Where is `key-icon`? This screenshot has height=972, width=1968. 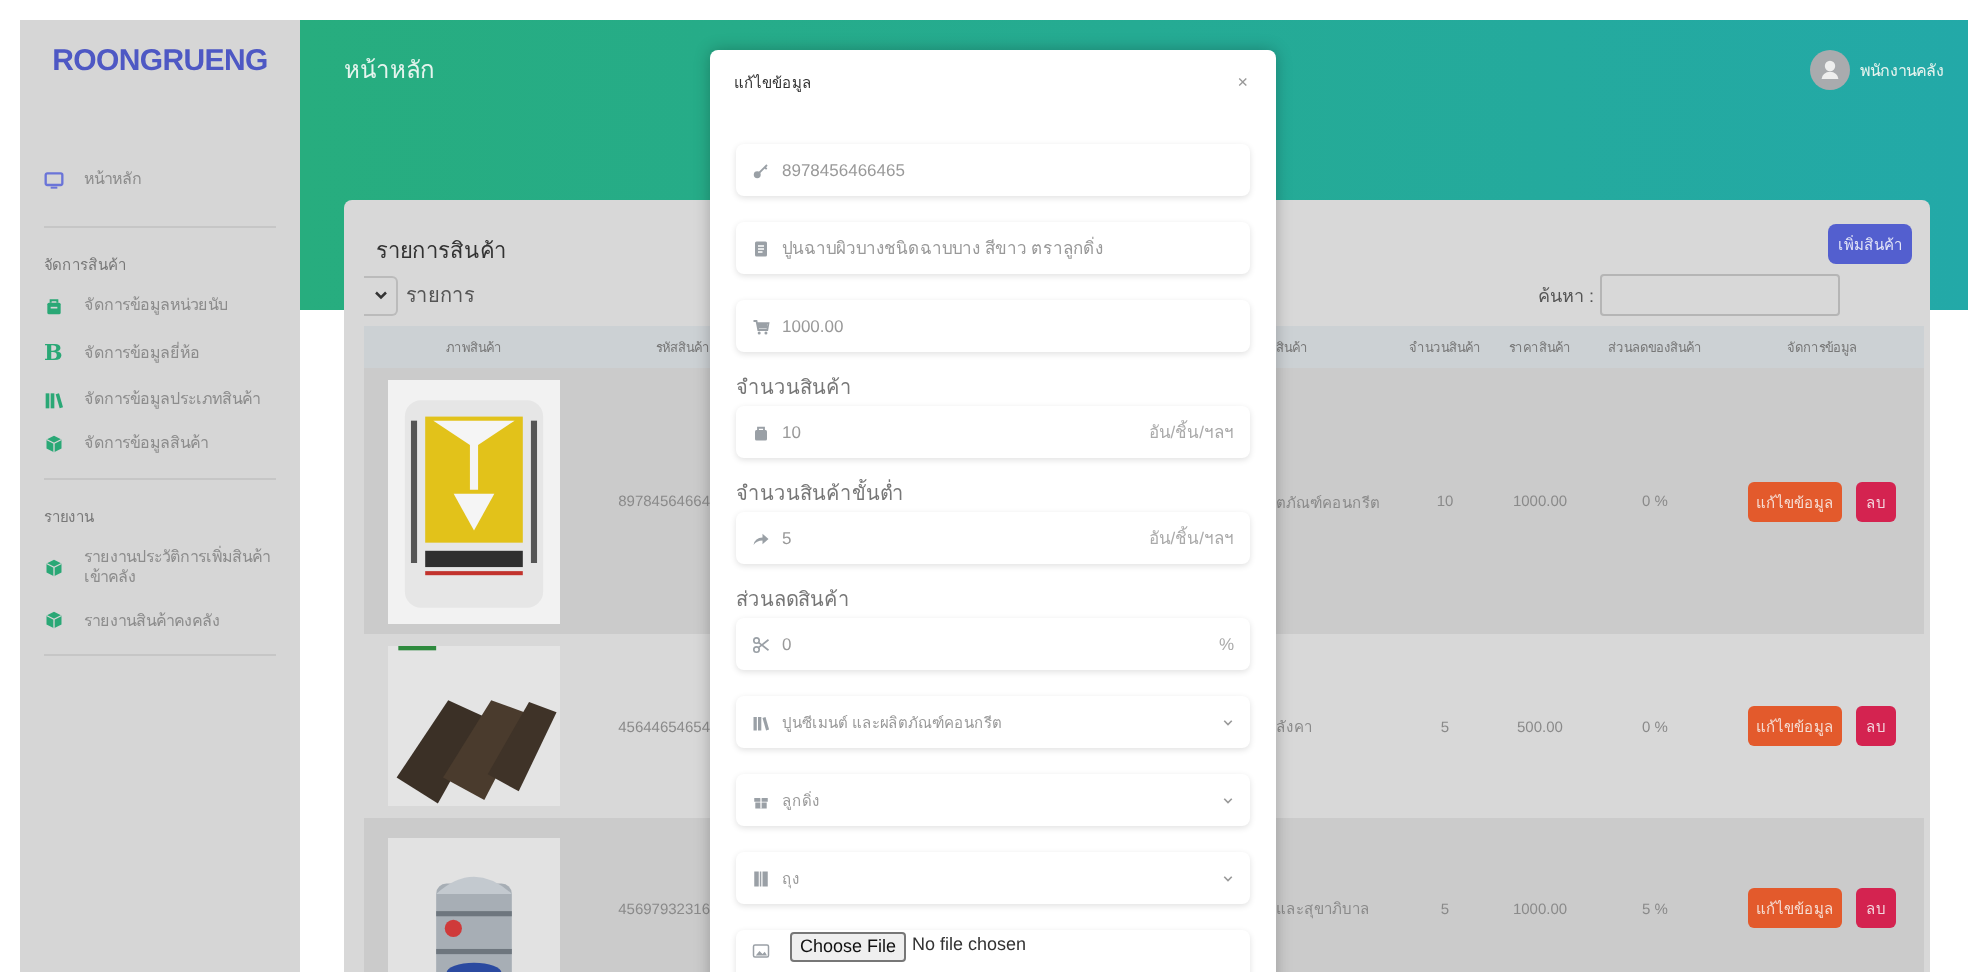
key-icon is located at coordinates (761, 170).